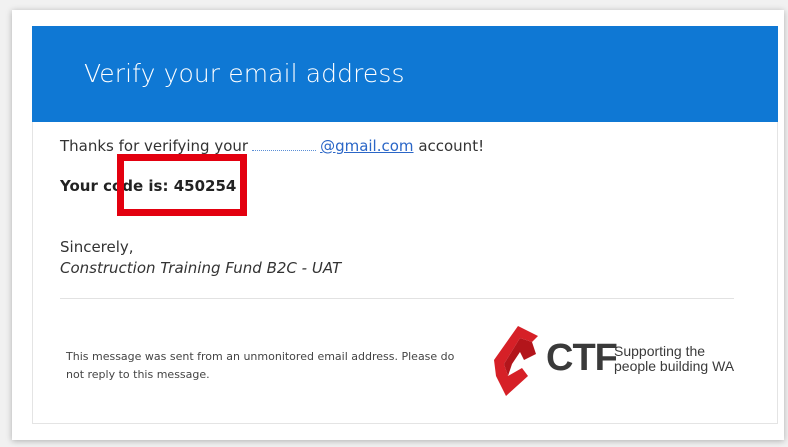 This screenshot has width=788, height=447. I want to click on ctf-tagline-line1: Supporting the, so click(660, 351).